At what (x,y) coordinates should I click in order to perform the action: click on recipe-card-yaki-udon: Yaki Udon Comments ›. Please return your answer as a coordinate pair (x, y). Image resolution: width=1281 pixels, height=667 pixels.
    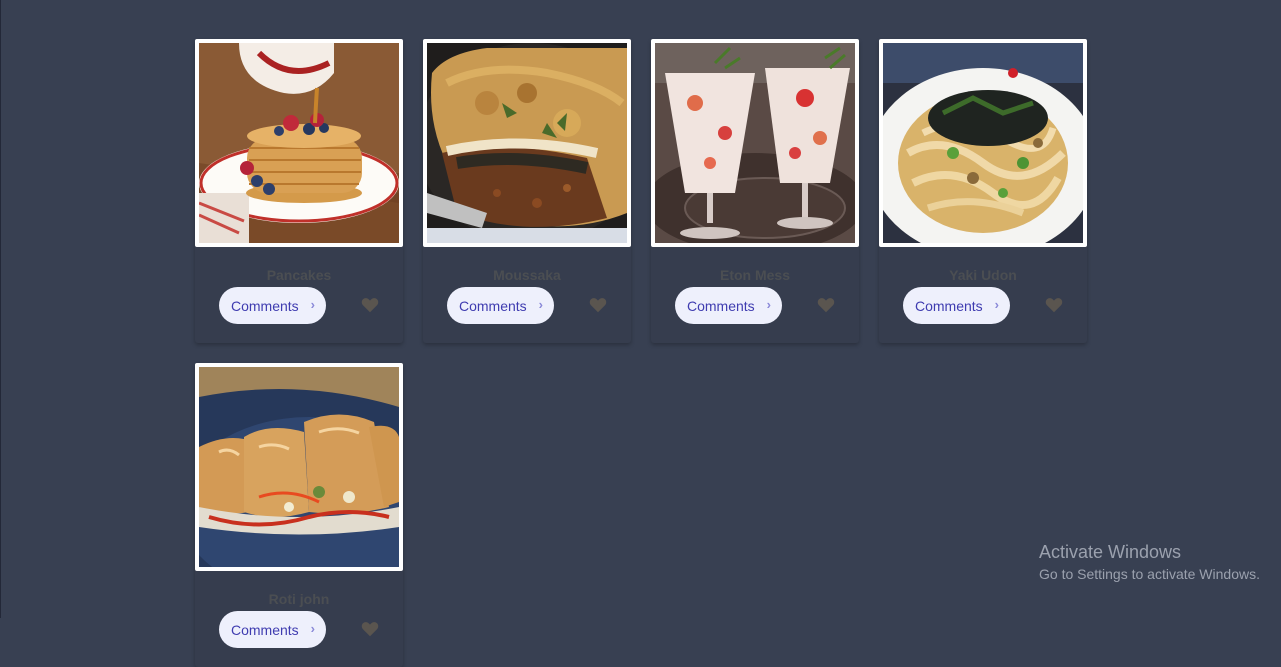
    Looking at the image, I should click on (983, 191).